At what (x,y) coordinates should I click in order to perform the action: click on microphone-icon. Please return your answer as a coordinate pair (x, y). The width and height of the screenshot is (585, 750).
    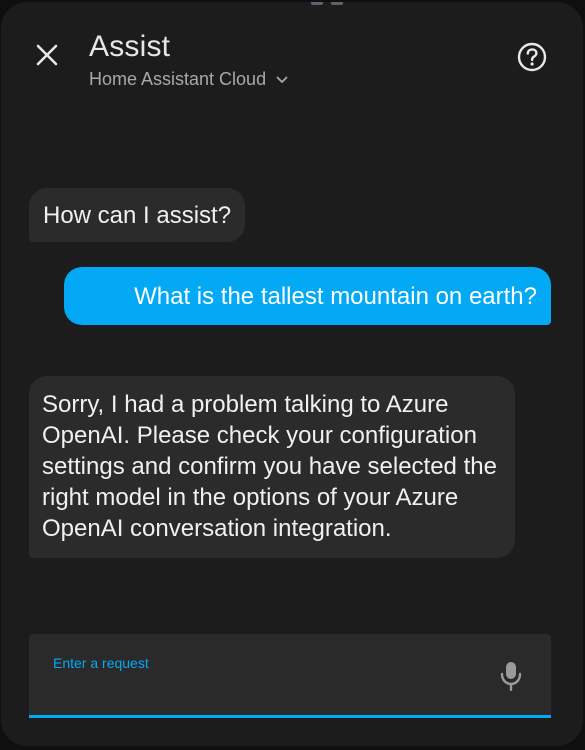
    Looking at the image, I should click on (511, 676).